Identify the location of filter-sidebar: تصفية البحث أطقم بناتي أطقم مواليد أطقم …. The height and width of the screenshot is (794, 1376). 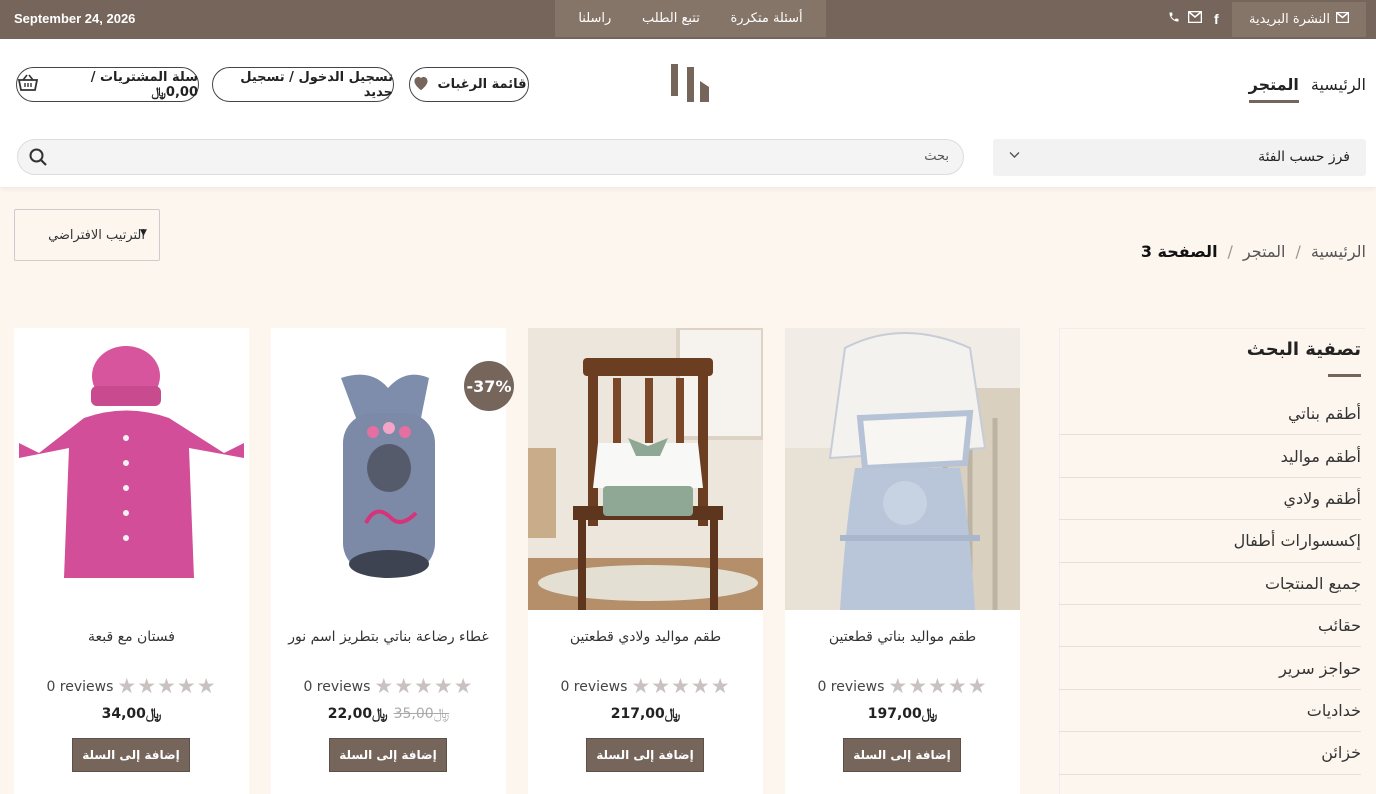
(1212, 561).